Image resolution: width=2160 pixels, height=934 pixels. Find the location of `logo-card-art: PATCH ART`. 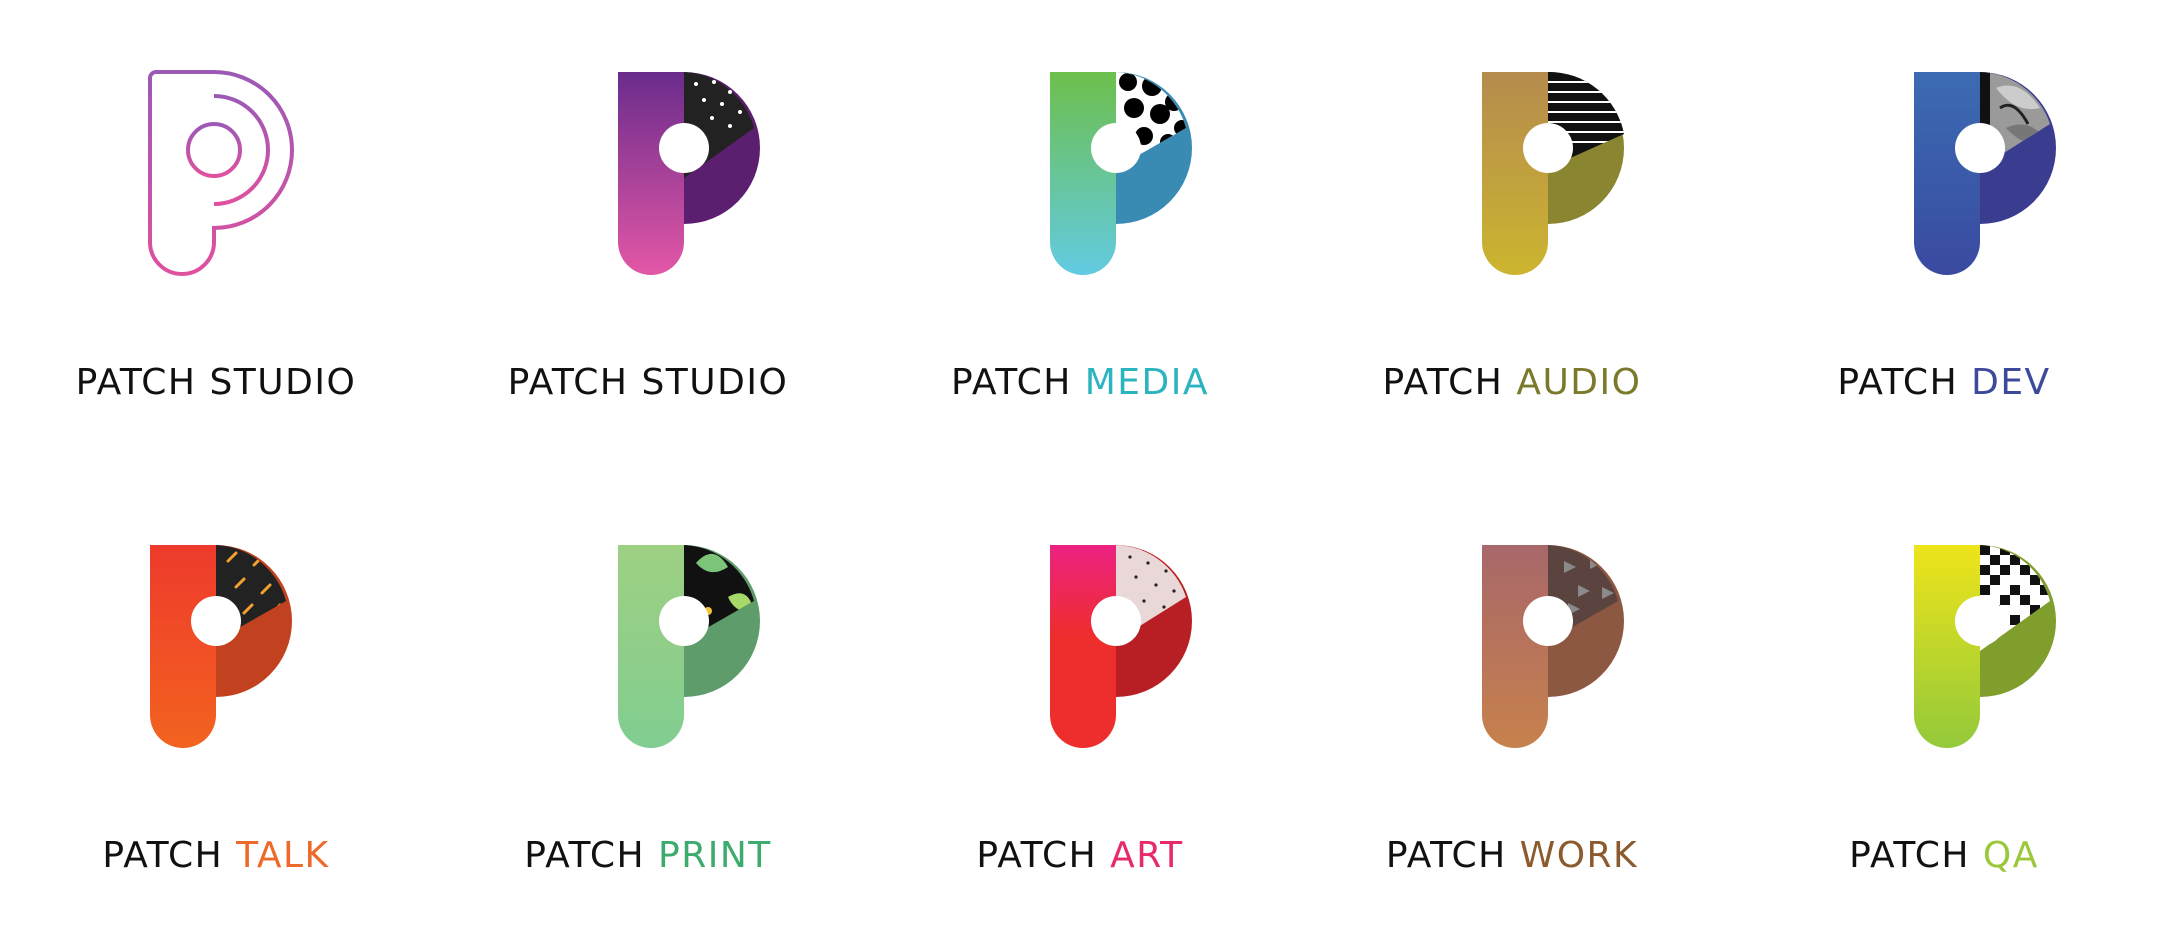

logo-card-art: PATCH ART is located at coordinates (1080, 700).